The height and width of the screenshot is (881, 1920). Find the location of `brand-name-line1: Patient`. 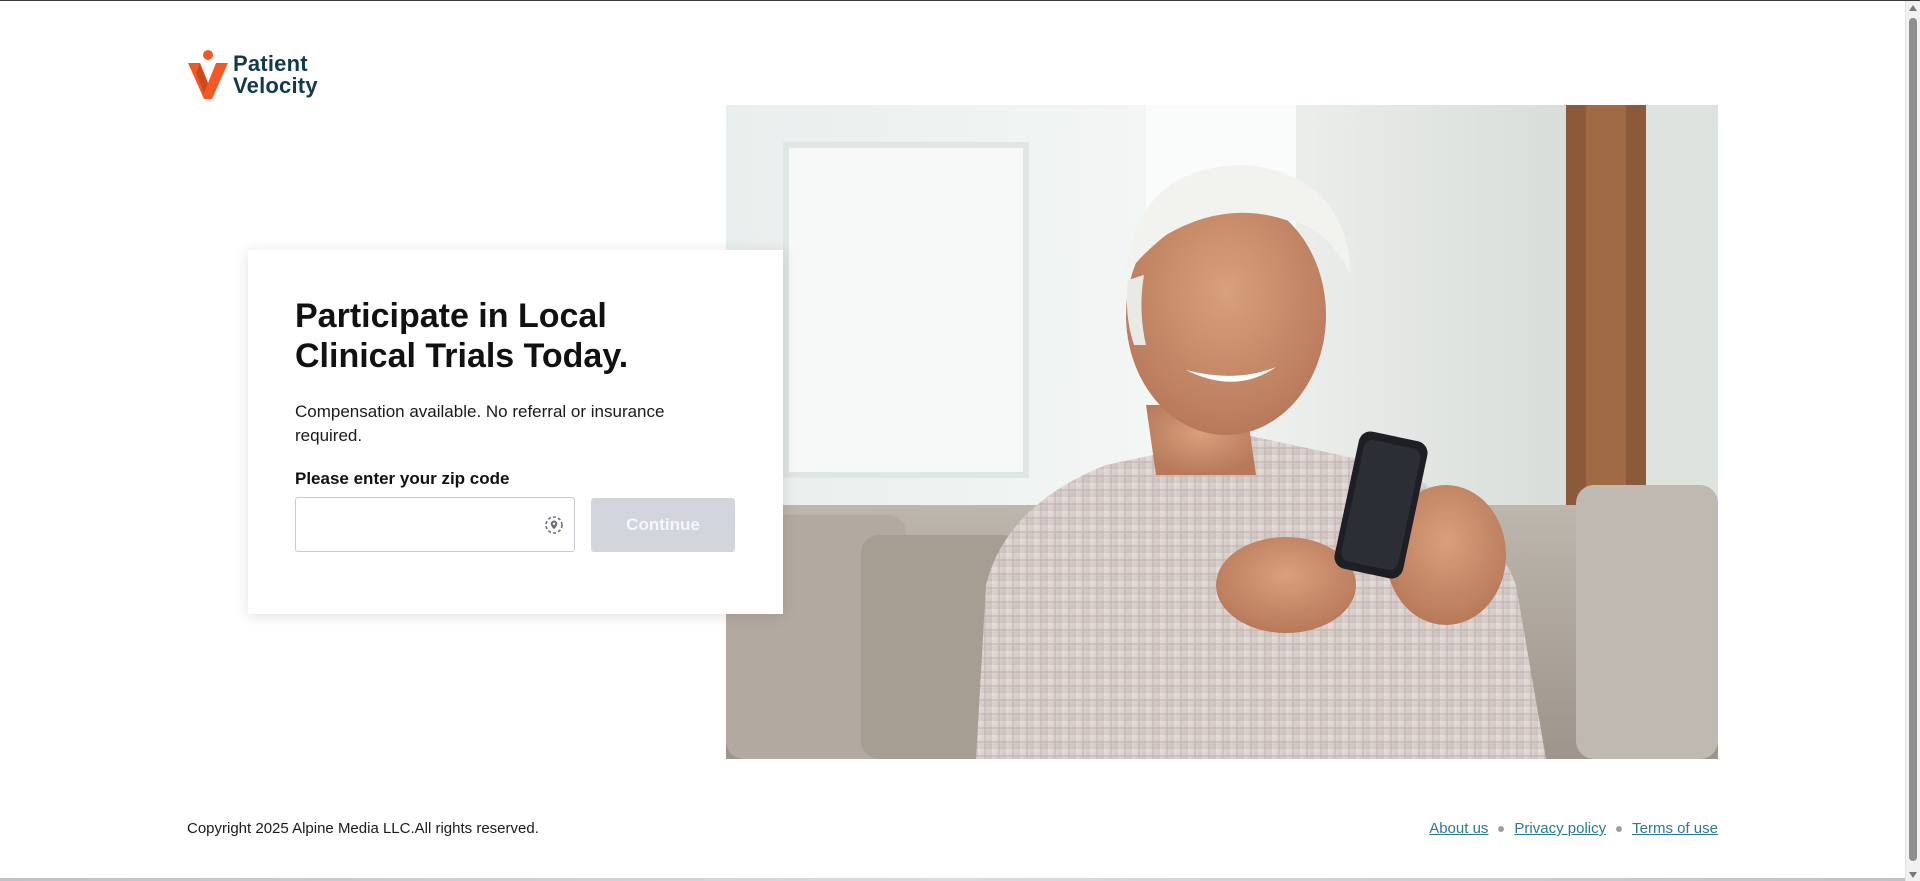

brand-name-line1: Patient is located at coordinates (270, 63).